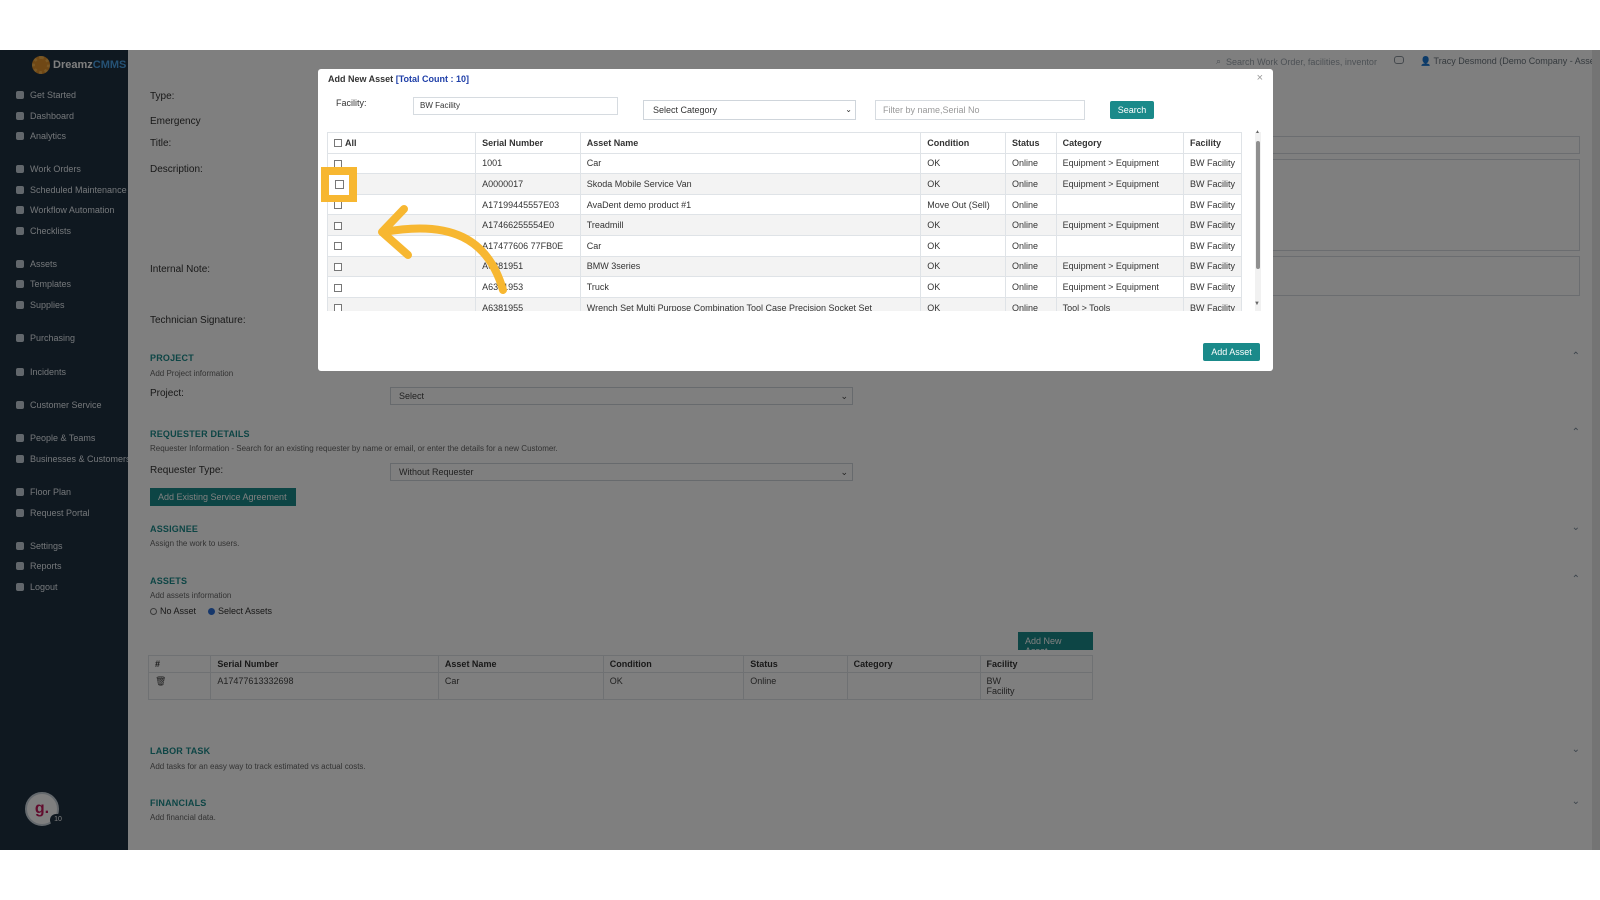 The image size is (1600, 900). I want to click on search-button: Search, so click(1132, 110).